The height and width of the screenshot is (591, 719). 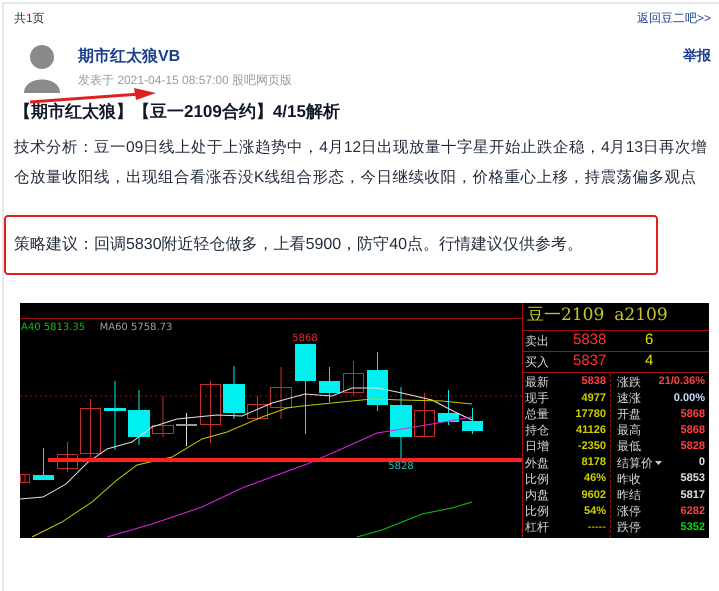 I want to click on stat-value: 8178, so click(x=594, y=462).